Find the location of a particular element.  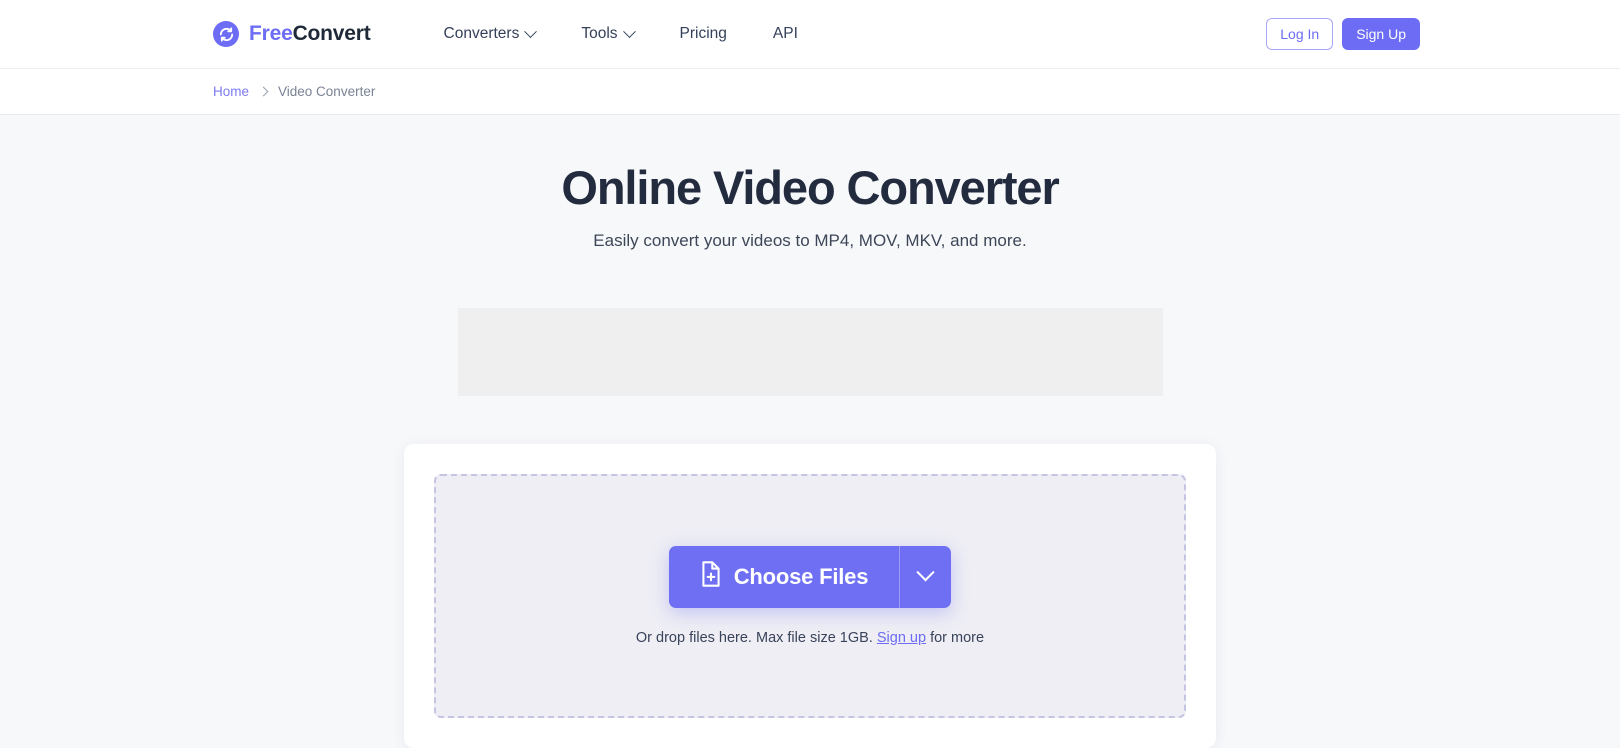

nav-item-label: API is located at coordinates (785, 33).